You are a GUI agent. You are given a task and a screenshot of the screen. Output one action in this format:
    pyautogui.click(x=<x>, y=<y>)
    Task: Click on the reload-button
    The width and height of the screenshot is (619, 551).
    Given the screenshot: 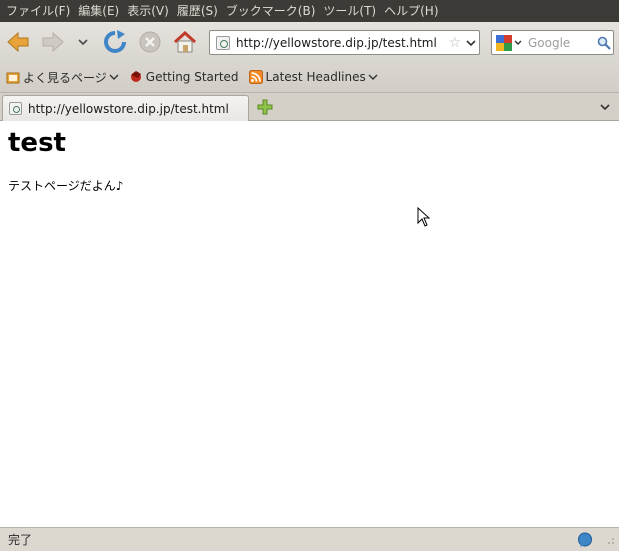 What is the action you would take?
    pyautogui.click(x=115, y=42)
    